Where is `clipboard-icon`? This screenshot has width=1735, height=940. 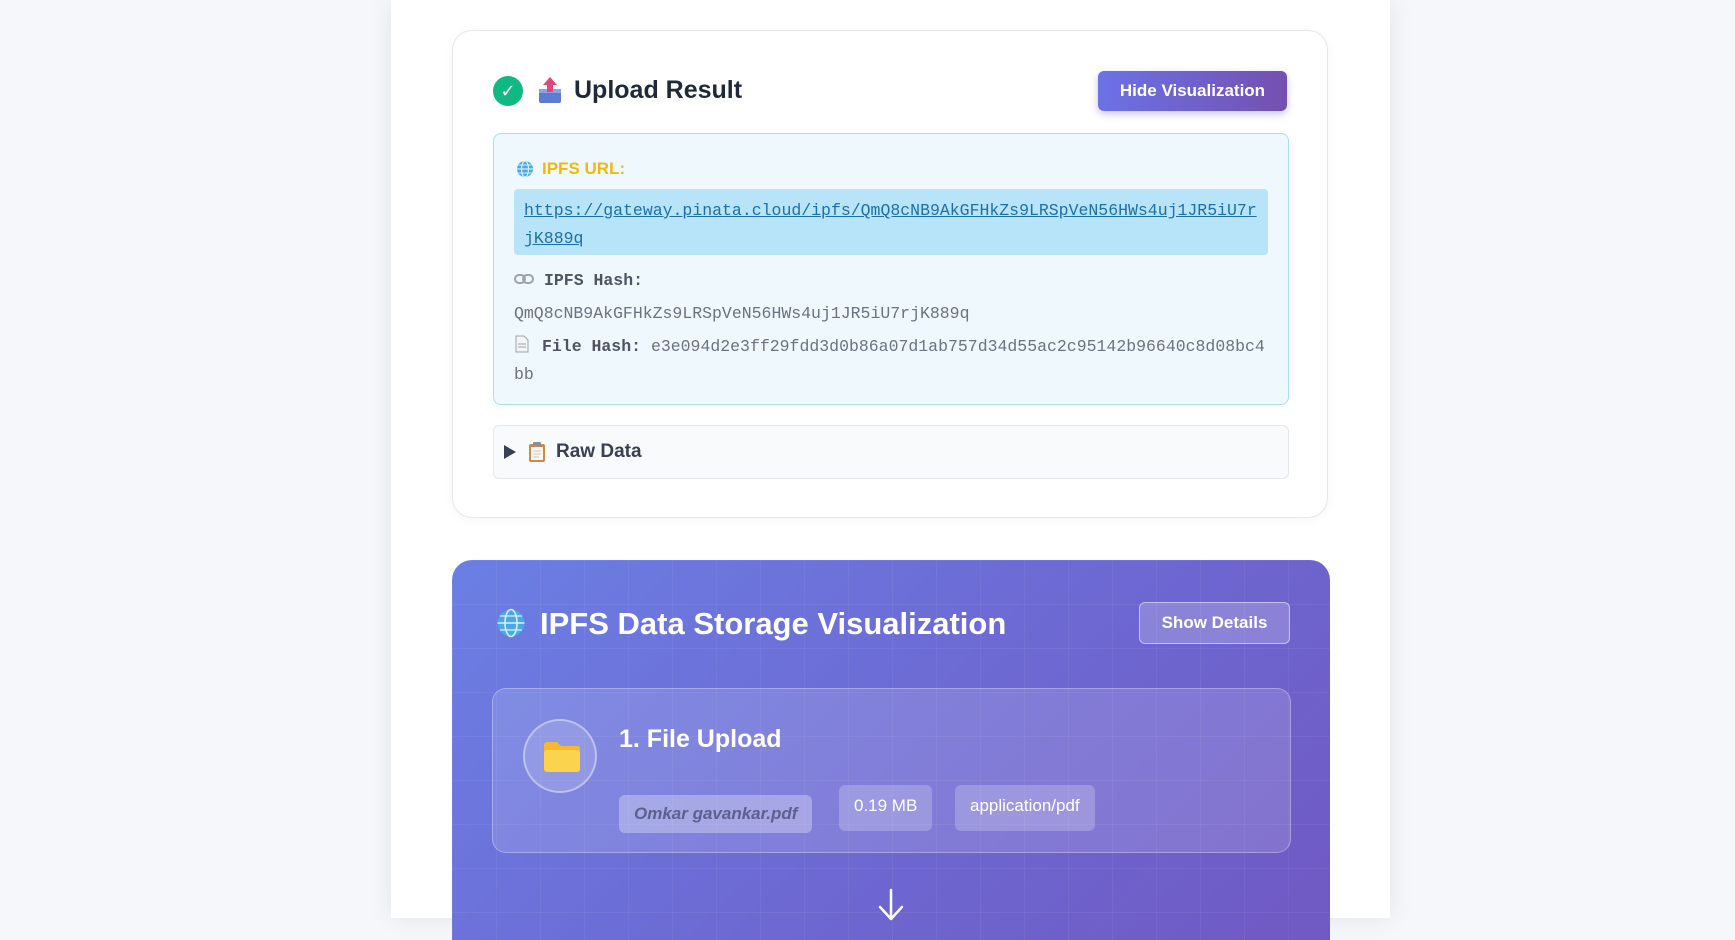
clipboard-icon is located at coordinates (537, 452).